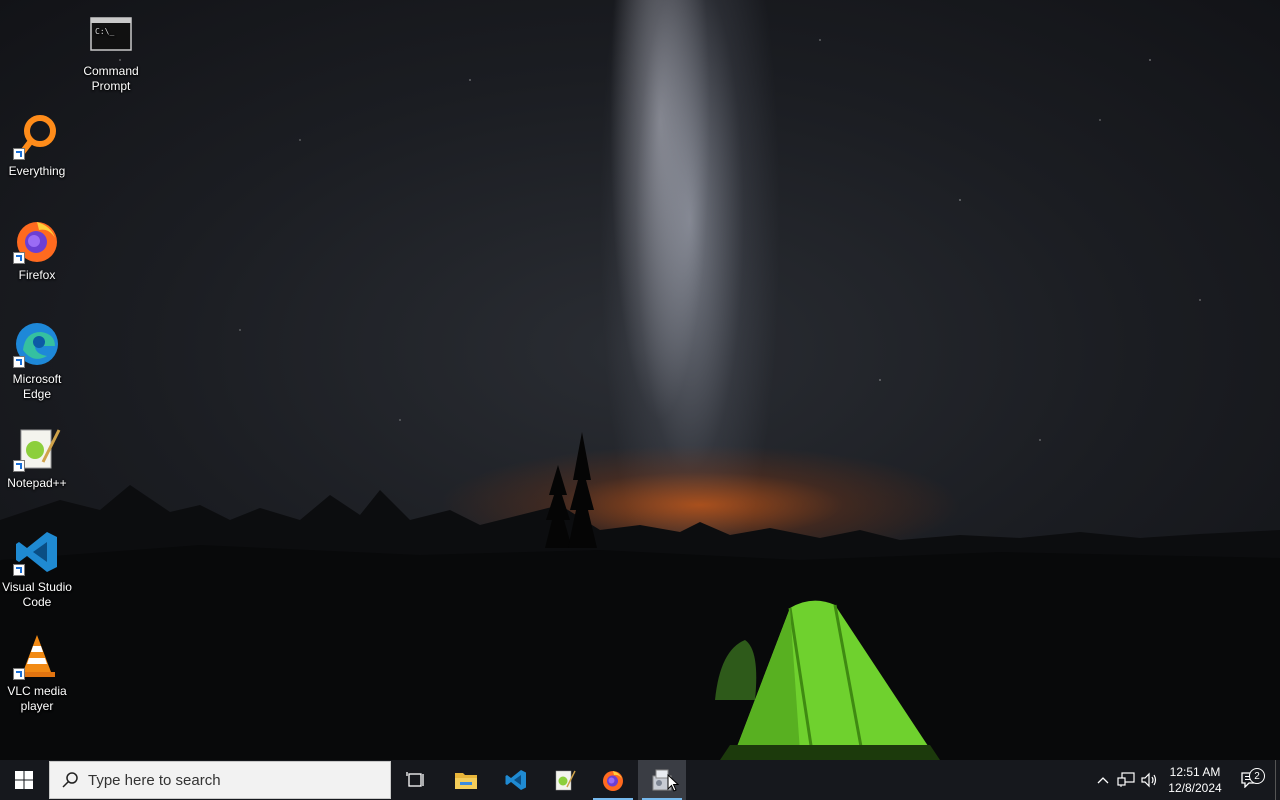 This screenshot has height=800, width=1280. I want to click on desktop-icon-vlc: VLC media player, so click(37, 673).